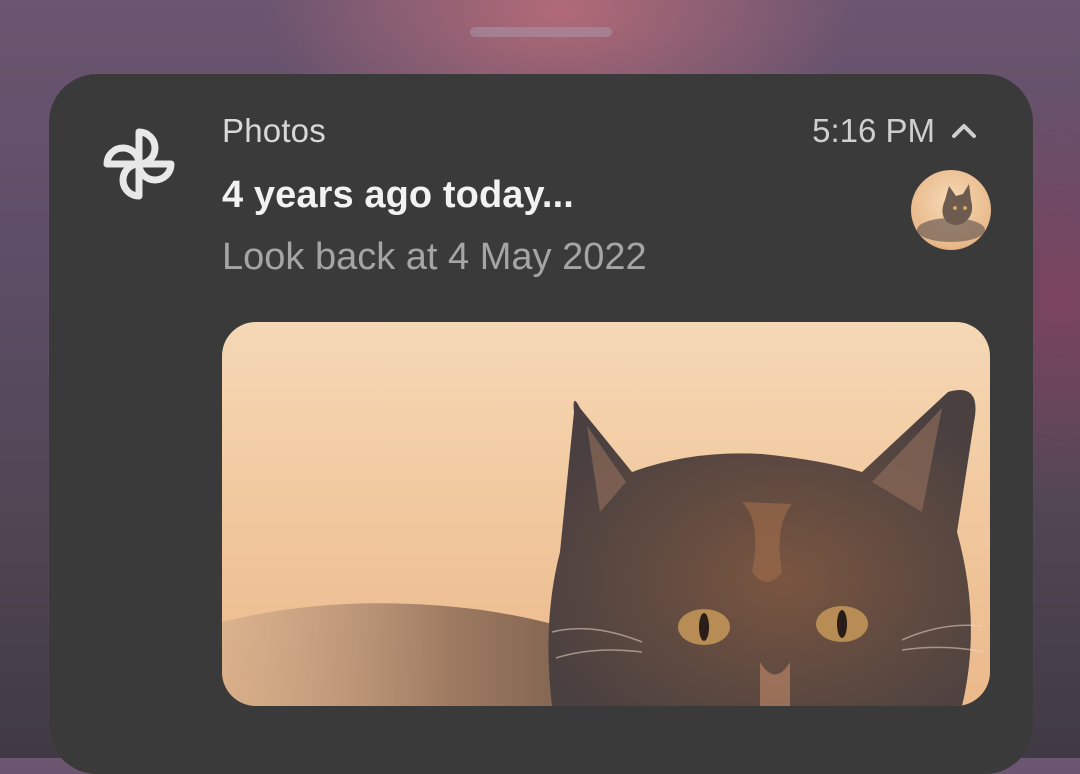 Image resolution: width=1080 pixels, height=774 pixels. Describe the element at coordinates (434, 257) in the screenshot. I see `notification-text: Look back at 4 May 2022` at that location.